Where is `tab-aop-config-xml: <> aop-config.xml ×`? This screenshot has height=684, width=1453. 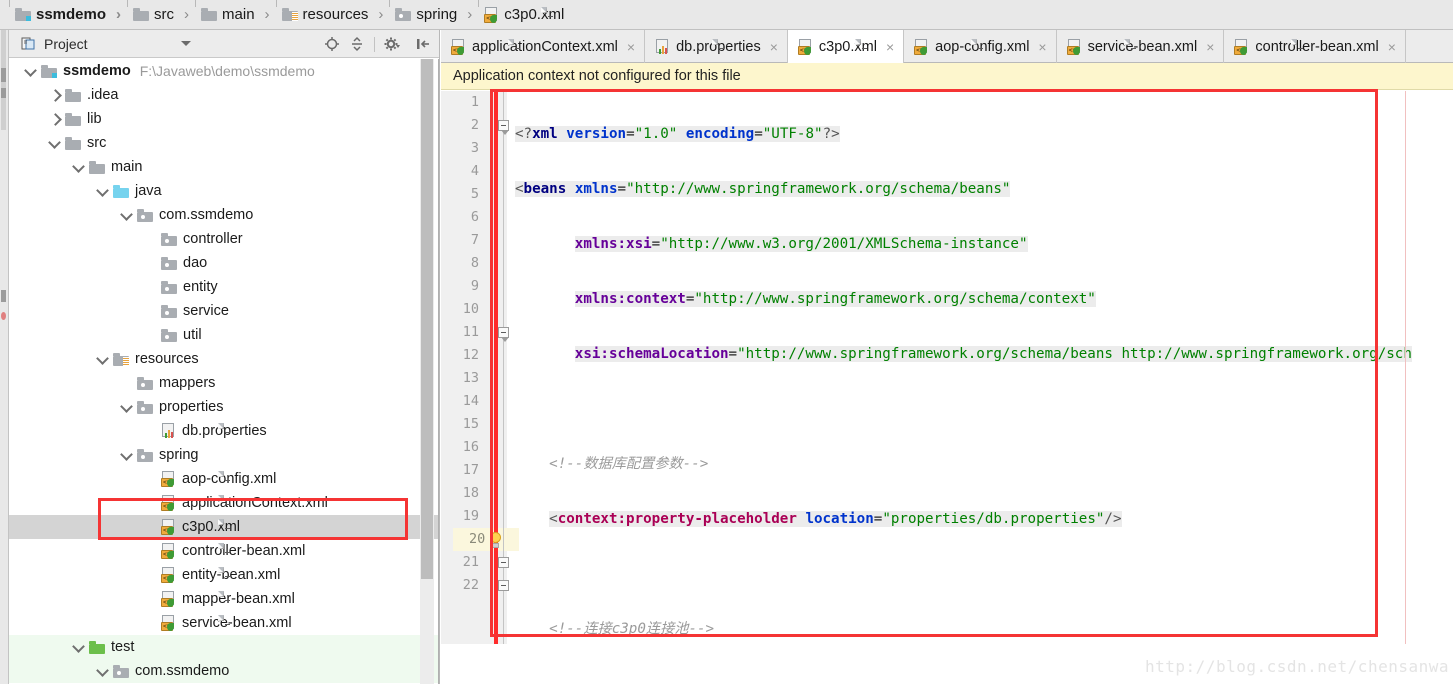
tab-aop-config-xml: <> aop-config.xml × is located at coordinates (980, 46).